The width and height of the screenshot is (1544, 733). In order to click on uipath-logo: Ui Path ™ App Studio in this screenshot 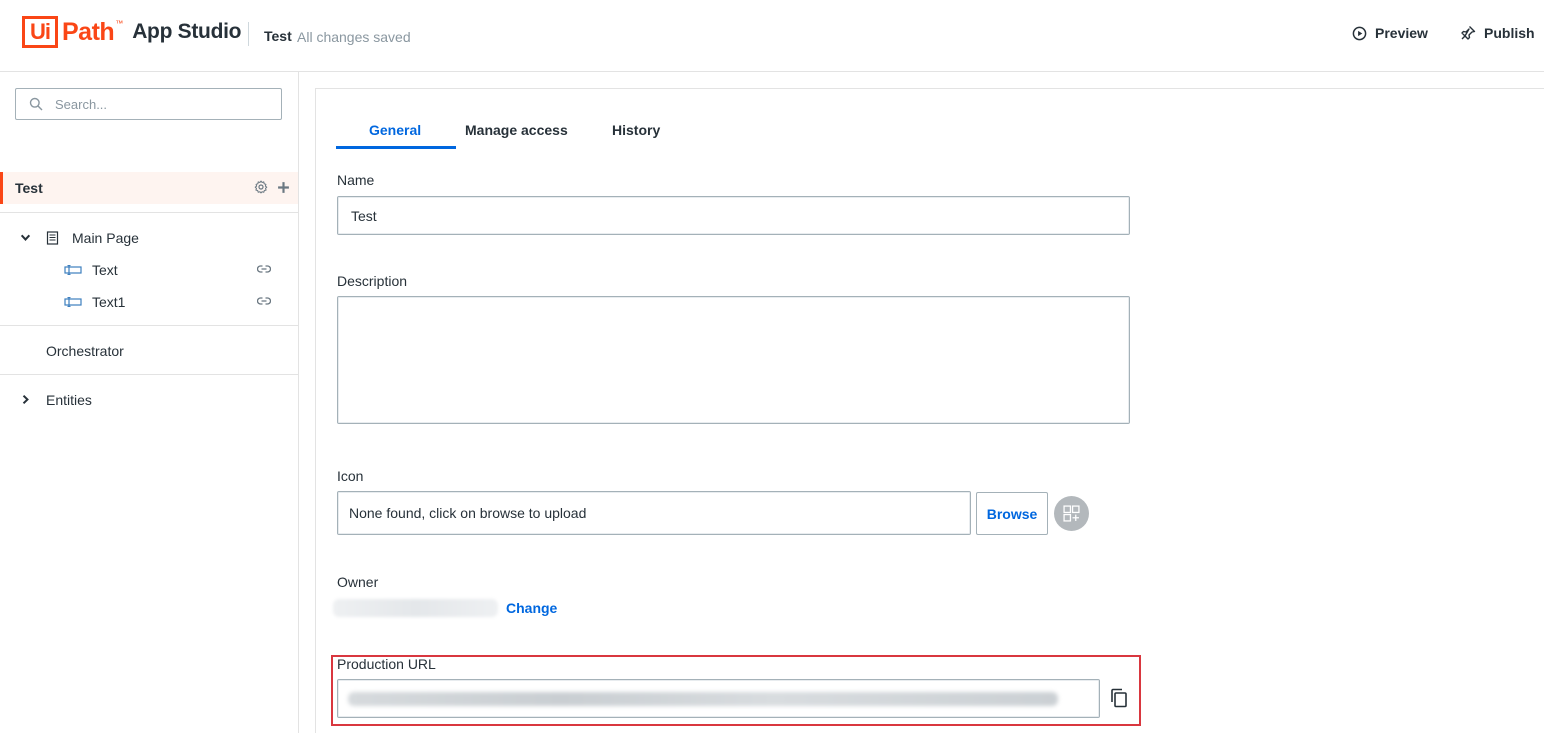, I will do `click(131, 32)`.